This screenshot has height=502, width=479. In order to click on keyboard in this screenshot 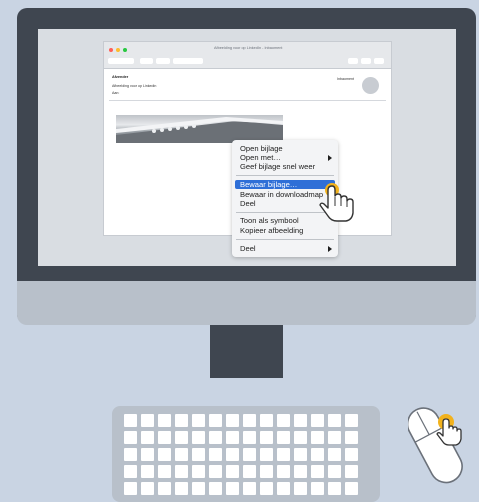, I will do `click(246, 454)`.